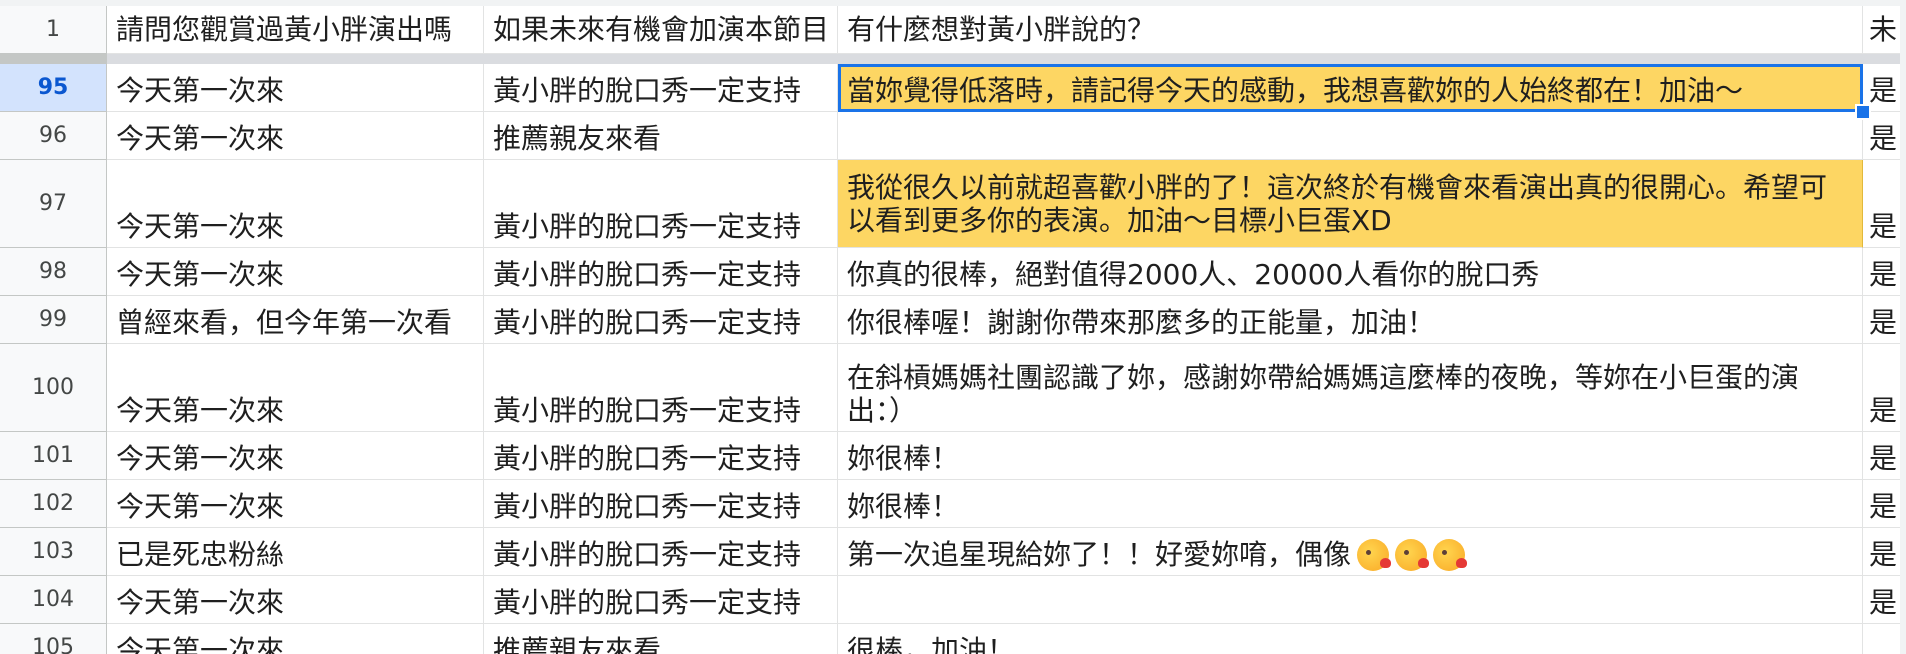  I want to click on cell-attendance: 已是死忠粉絲, so click(295, 552).